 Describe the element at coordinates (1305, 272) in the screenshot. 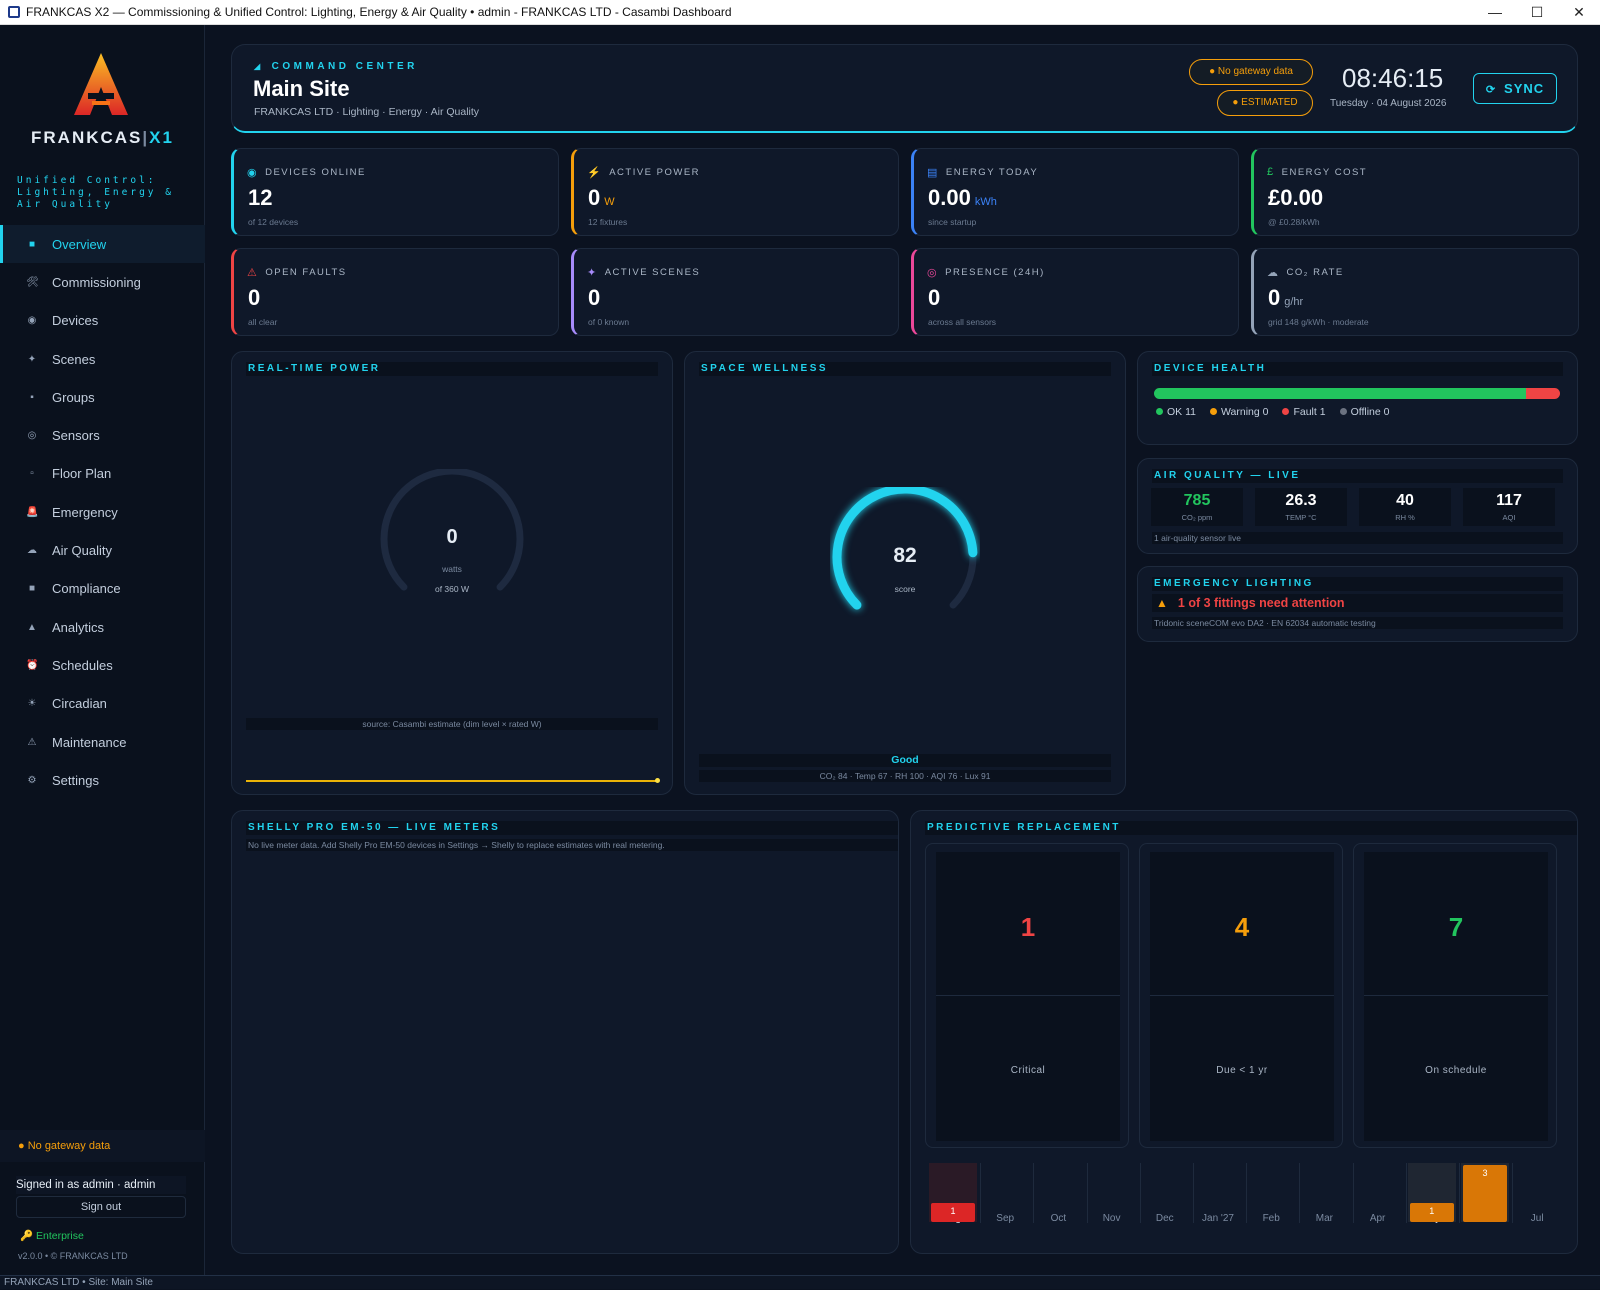

I see `kpi-title: ☁ CO₂ RATE` at that location.